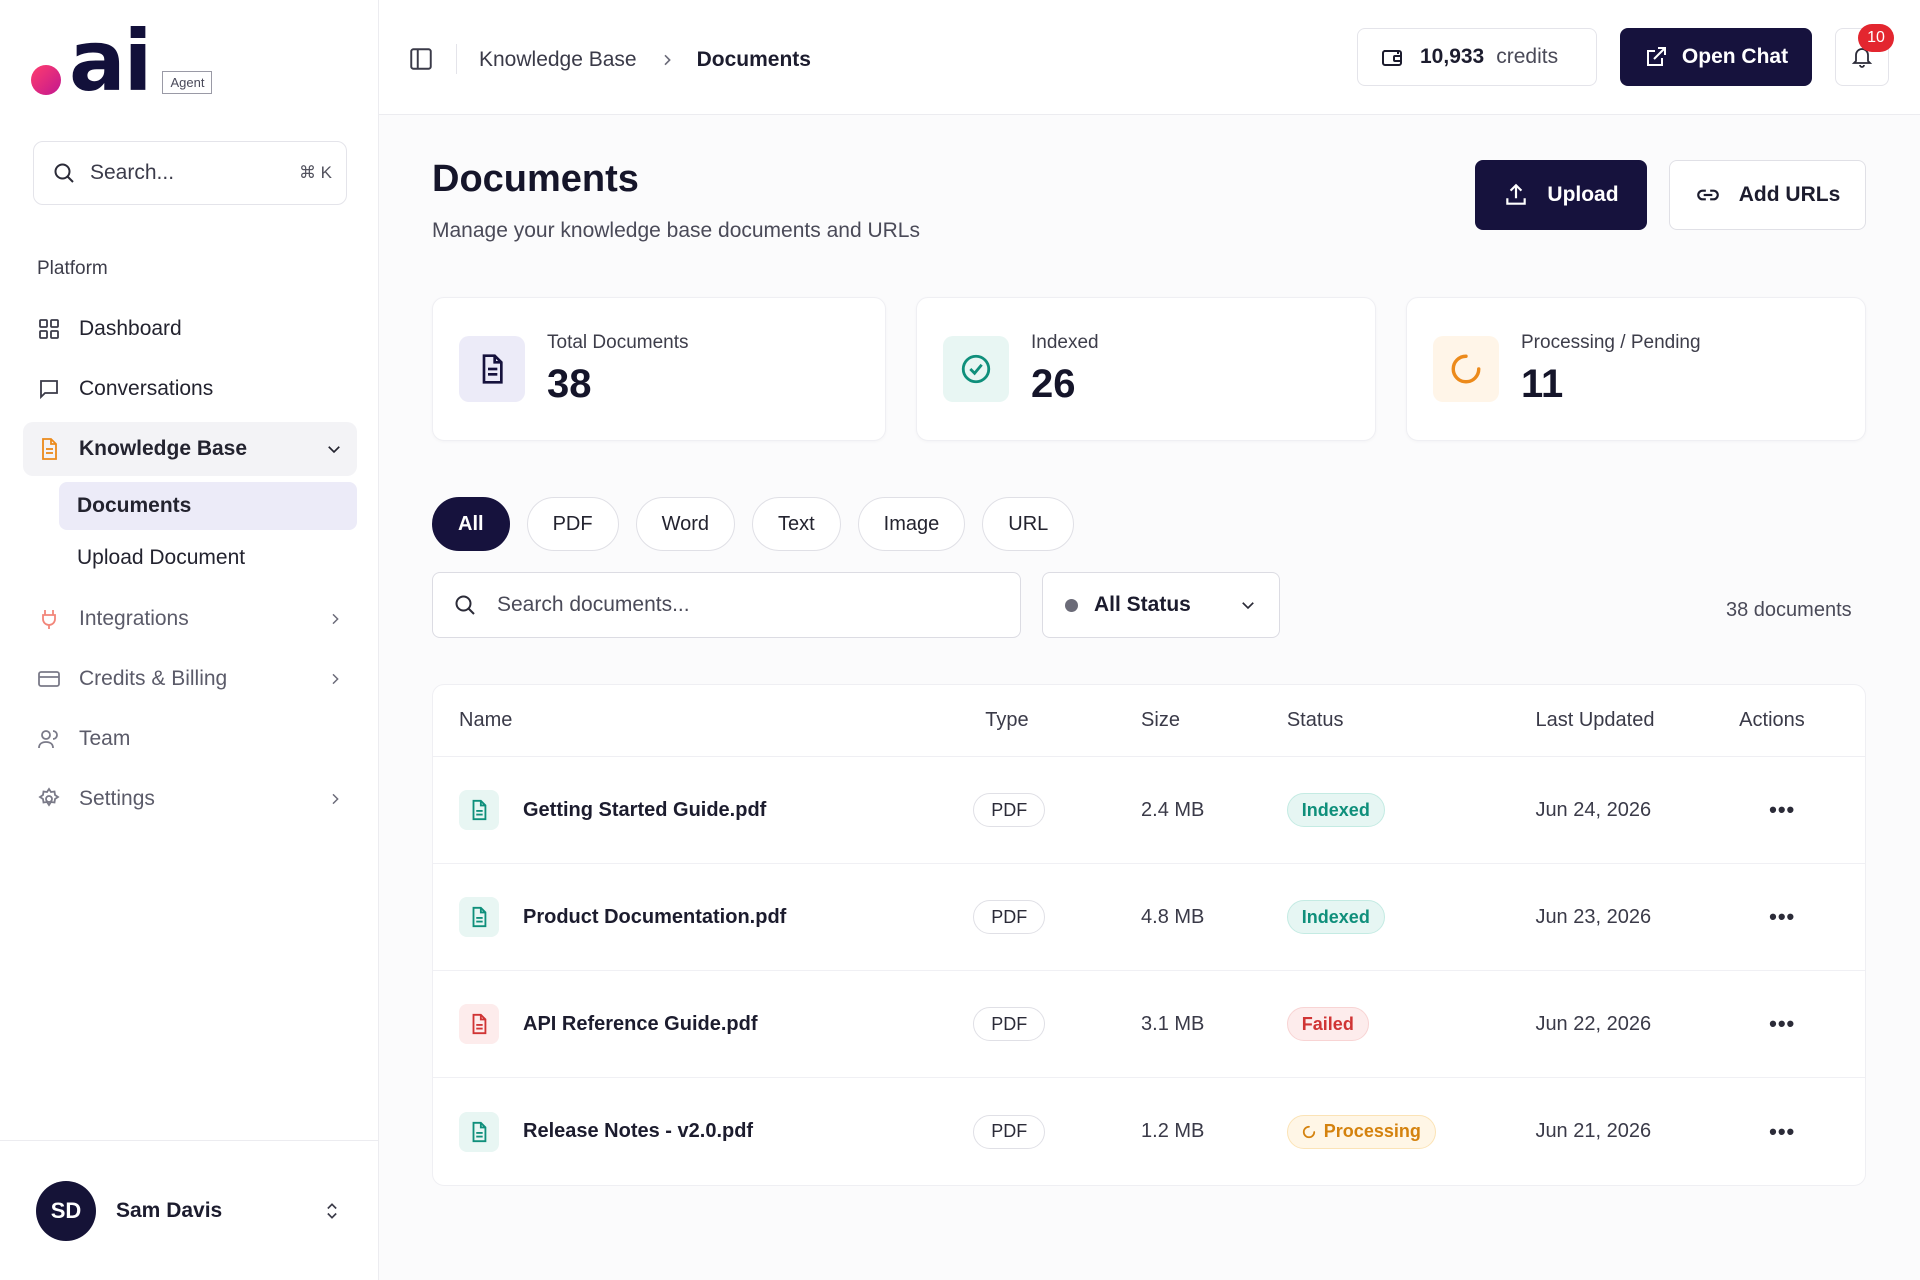  What do you see at coordinates (190, 619) in the screenshot?
I see `sidebar-item-integrations: Integrations` at bounding box center [190, 619].